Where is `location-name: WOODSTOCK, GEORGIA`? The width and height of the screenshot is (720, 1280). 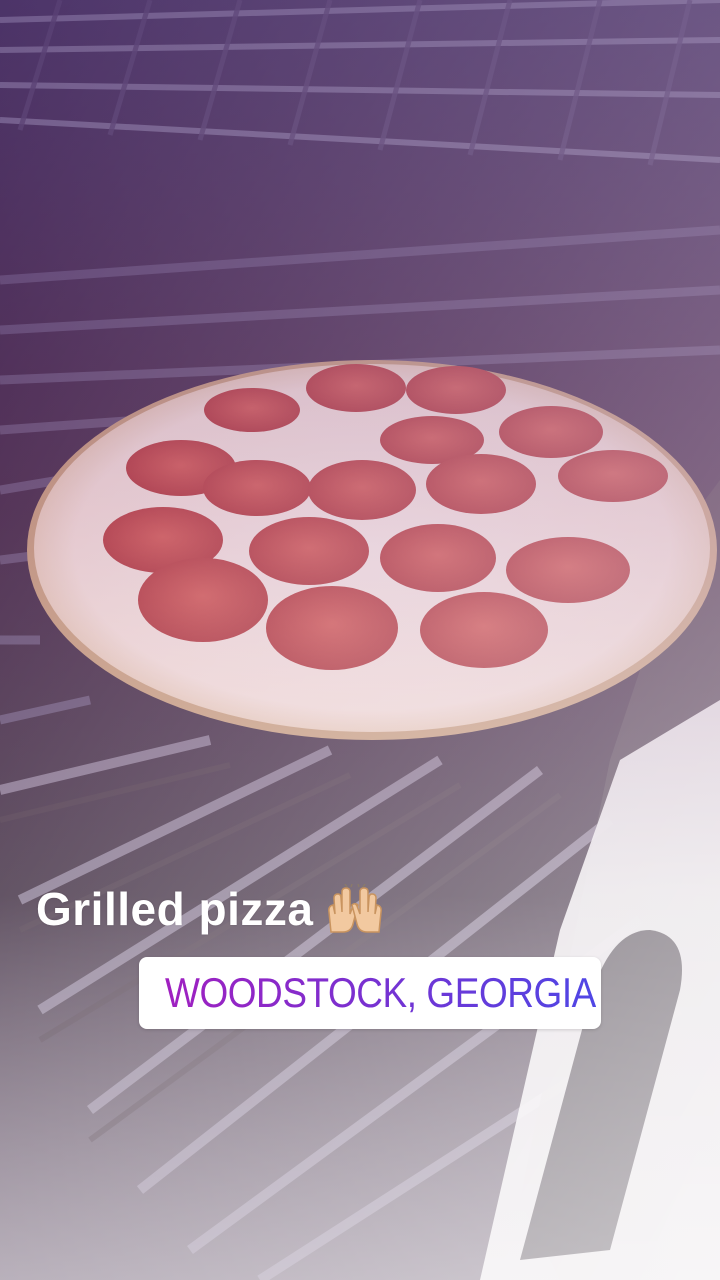 location-name: WOODSTOCK, GEORGIA is located at coordinates (380, 992).